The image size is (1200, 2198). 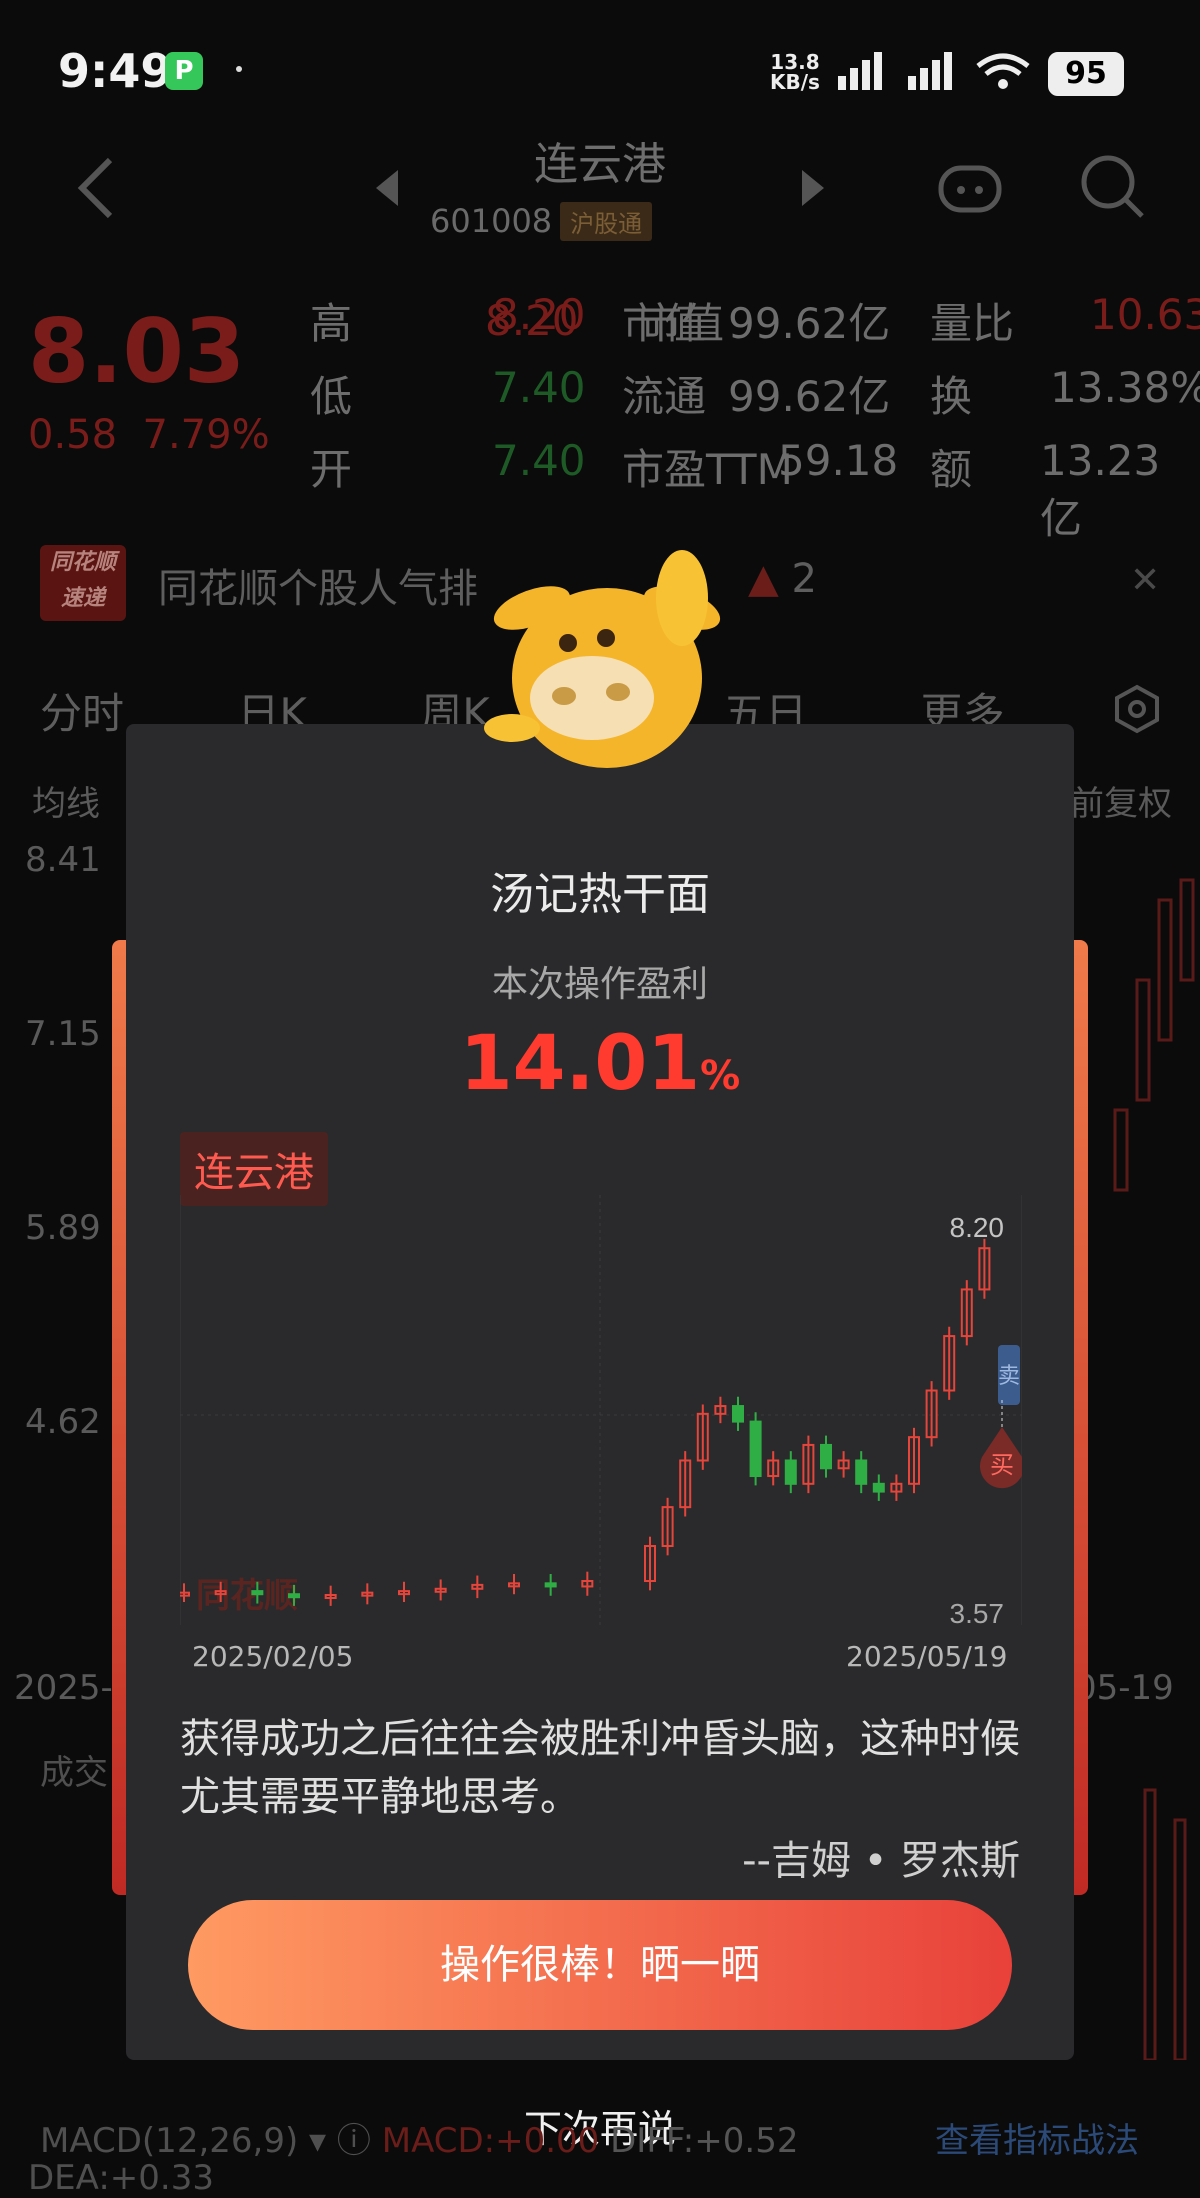 I want to click on buy-marker-text: 买, so click(x=1002, y=1465).